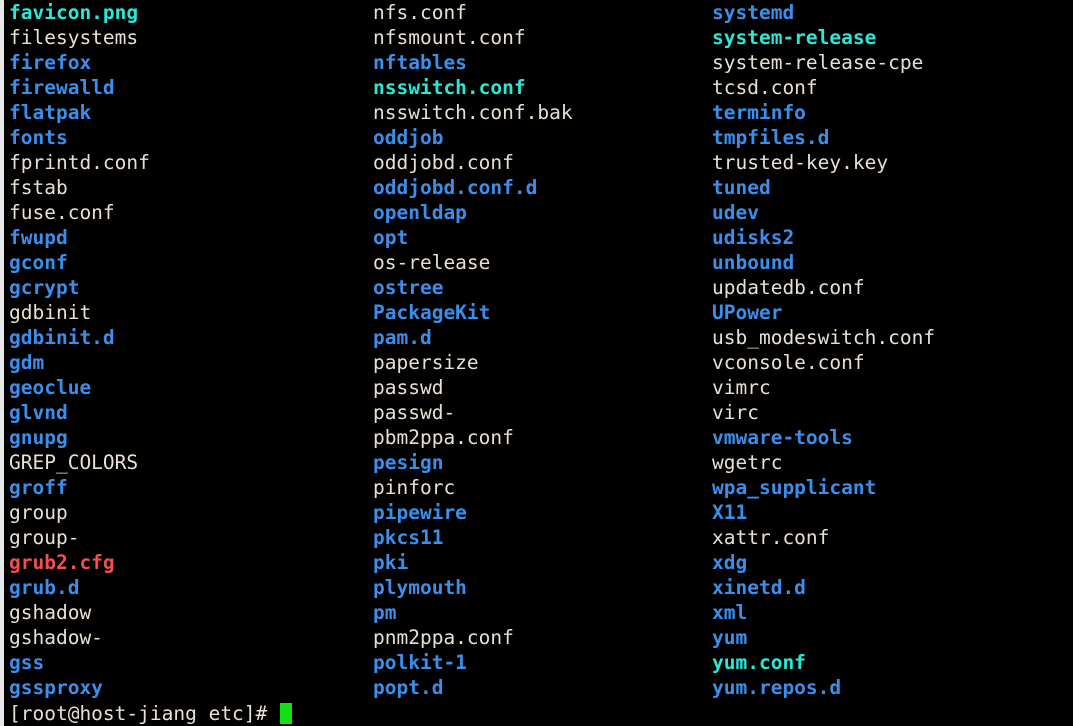 The height and width of the screenshot is (726, 1073). I want to click on listing-entry: gss, so click(27, 662).